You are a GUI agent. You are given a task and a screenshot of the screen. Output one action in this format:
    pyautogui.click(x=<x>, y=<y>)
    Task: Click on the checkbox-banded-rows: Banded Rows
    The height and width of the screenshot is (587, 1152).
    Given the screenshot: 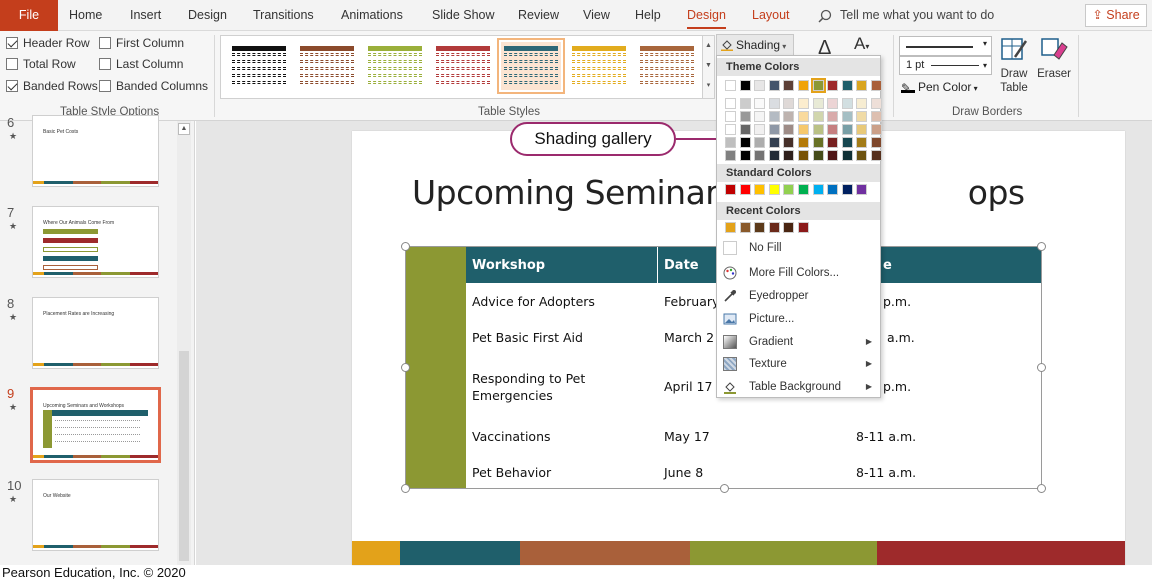 What is the action you would take?
    pyautogui.click(x=52, y=86)
    